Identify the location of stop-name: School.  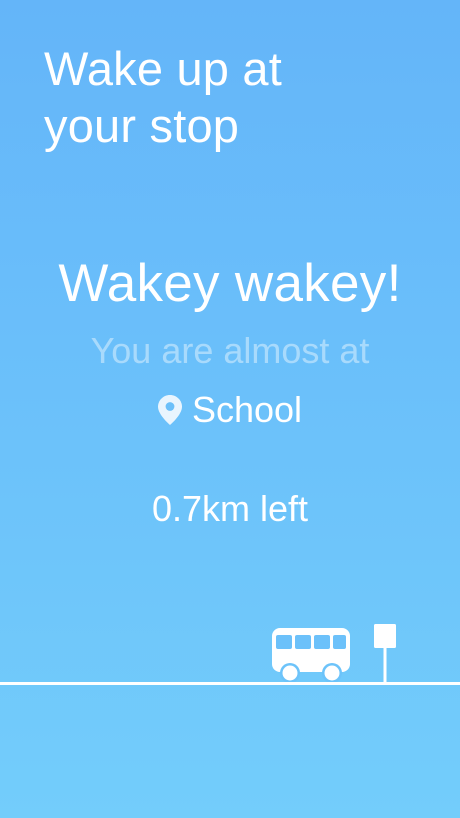
(247, 409).